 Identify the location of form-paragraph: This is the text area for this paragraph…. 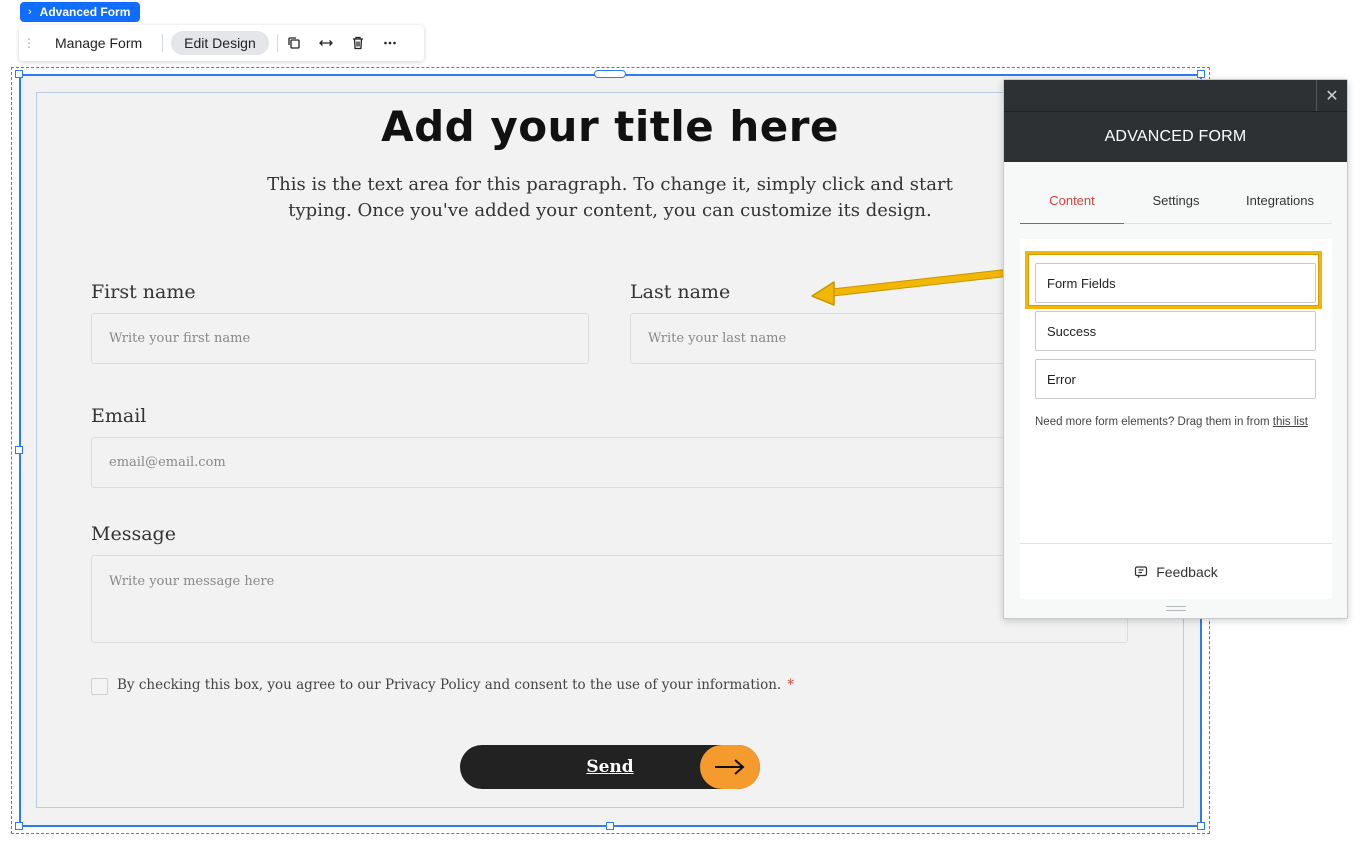
(610, 198).